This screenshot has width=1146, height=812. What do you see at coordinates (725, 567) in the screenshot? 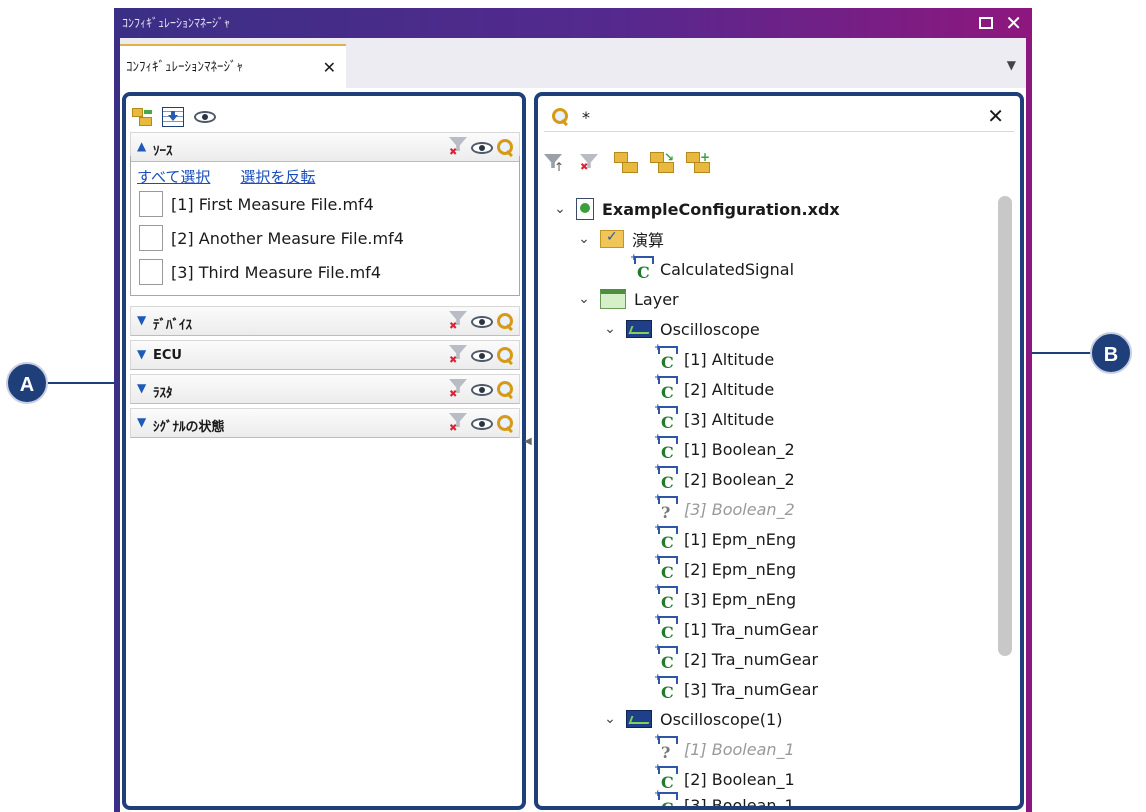
I see `tree-node: + C [2] Epm_nEng` at bounding box center [725, 567].